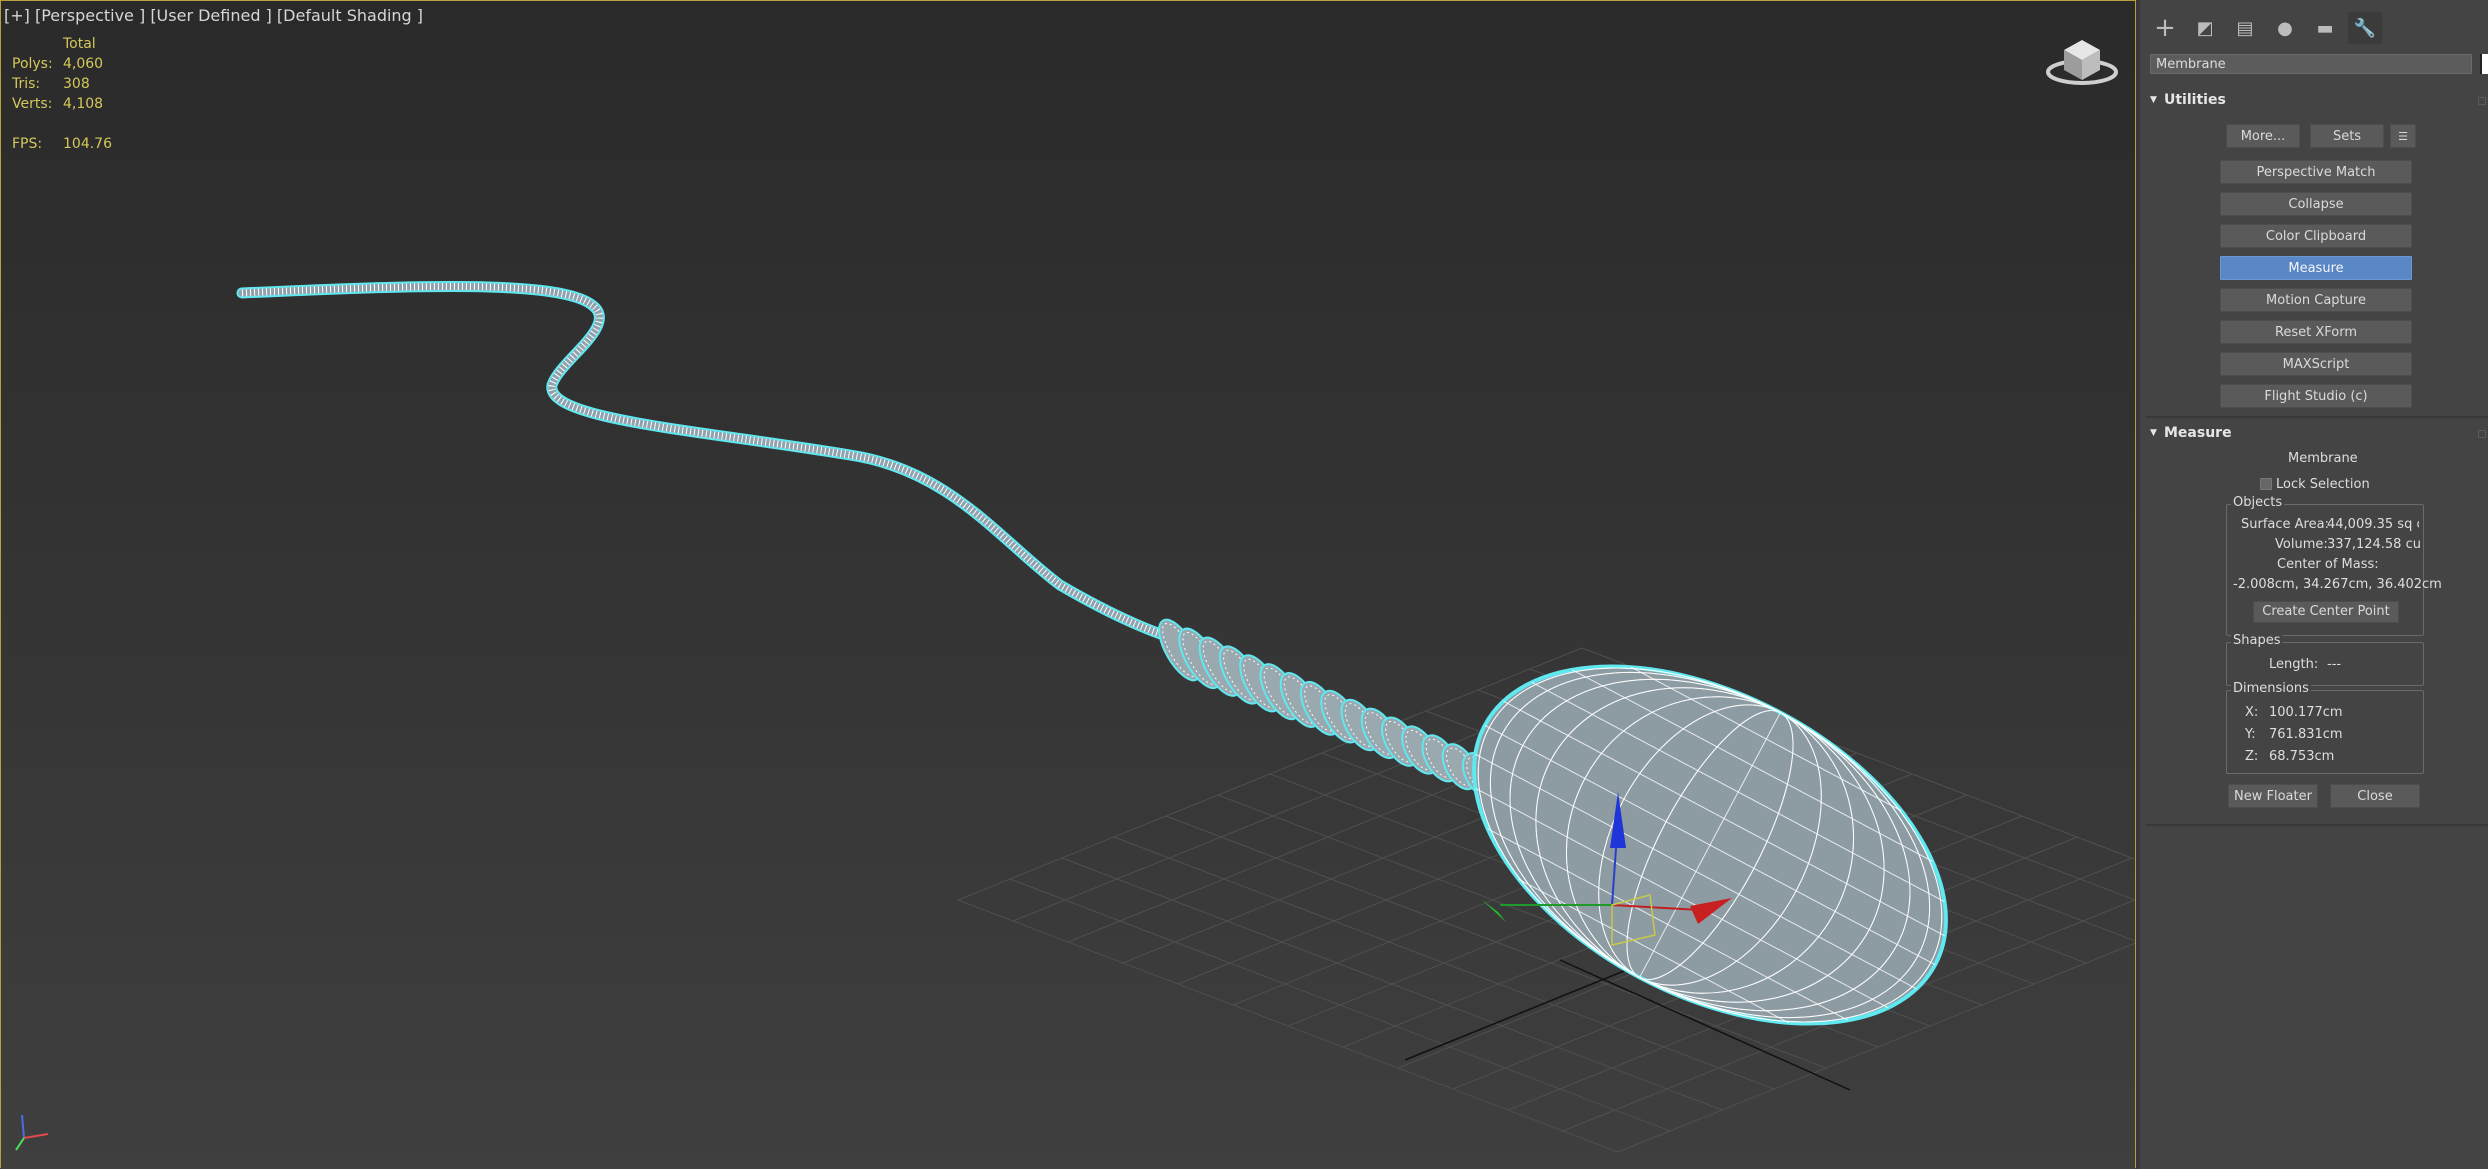 The image size is (2488, 1169). I want to click on utilities-tab-icon: 🔧, so click(2365, 28).